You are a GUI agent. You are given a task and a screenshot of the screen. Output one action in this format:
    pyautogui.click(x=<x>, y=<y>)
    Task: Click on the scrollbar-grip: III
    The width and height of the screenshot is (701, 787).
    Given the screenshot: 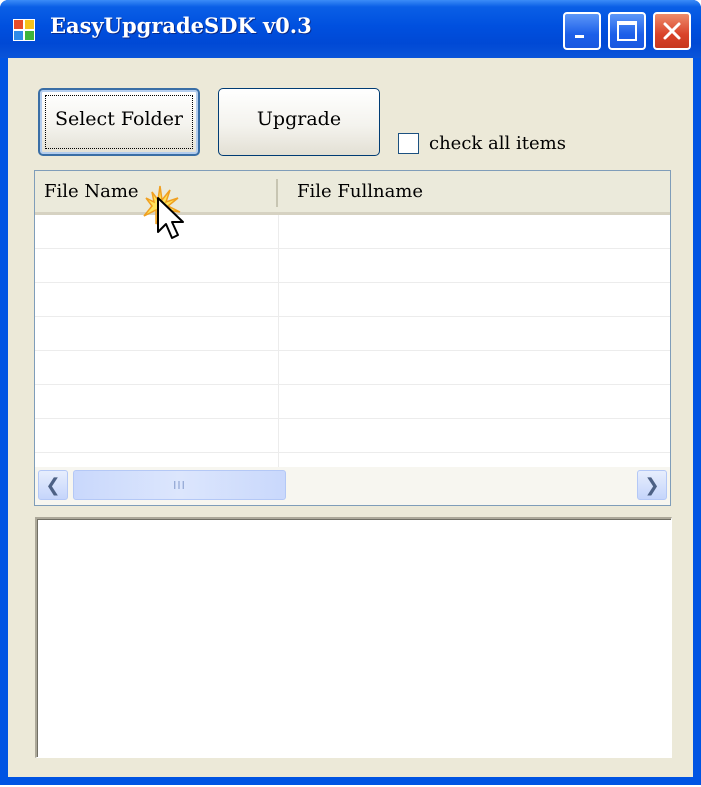 What is the action you would take?
    pyautogui.click(x=179, y=485)
    